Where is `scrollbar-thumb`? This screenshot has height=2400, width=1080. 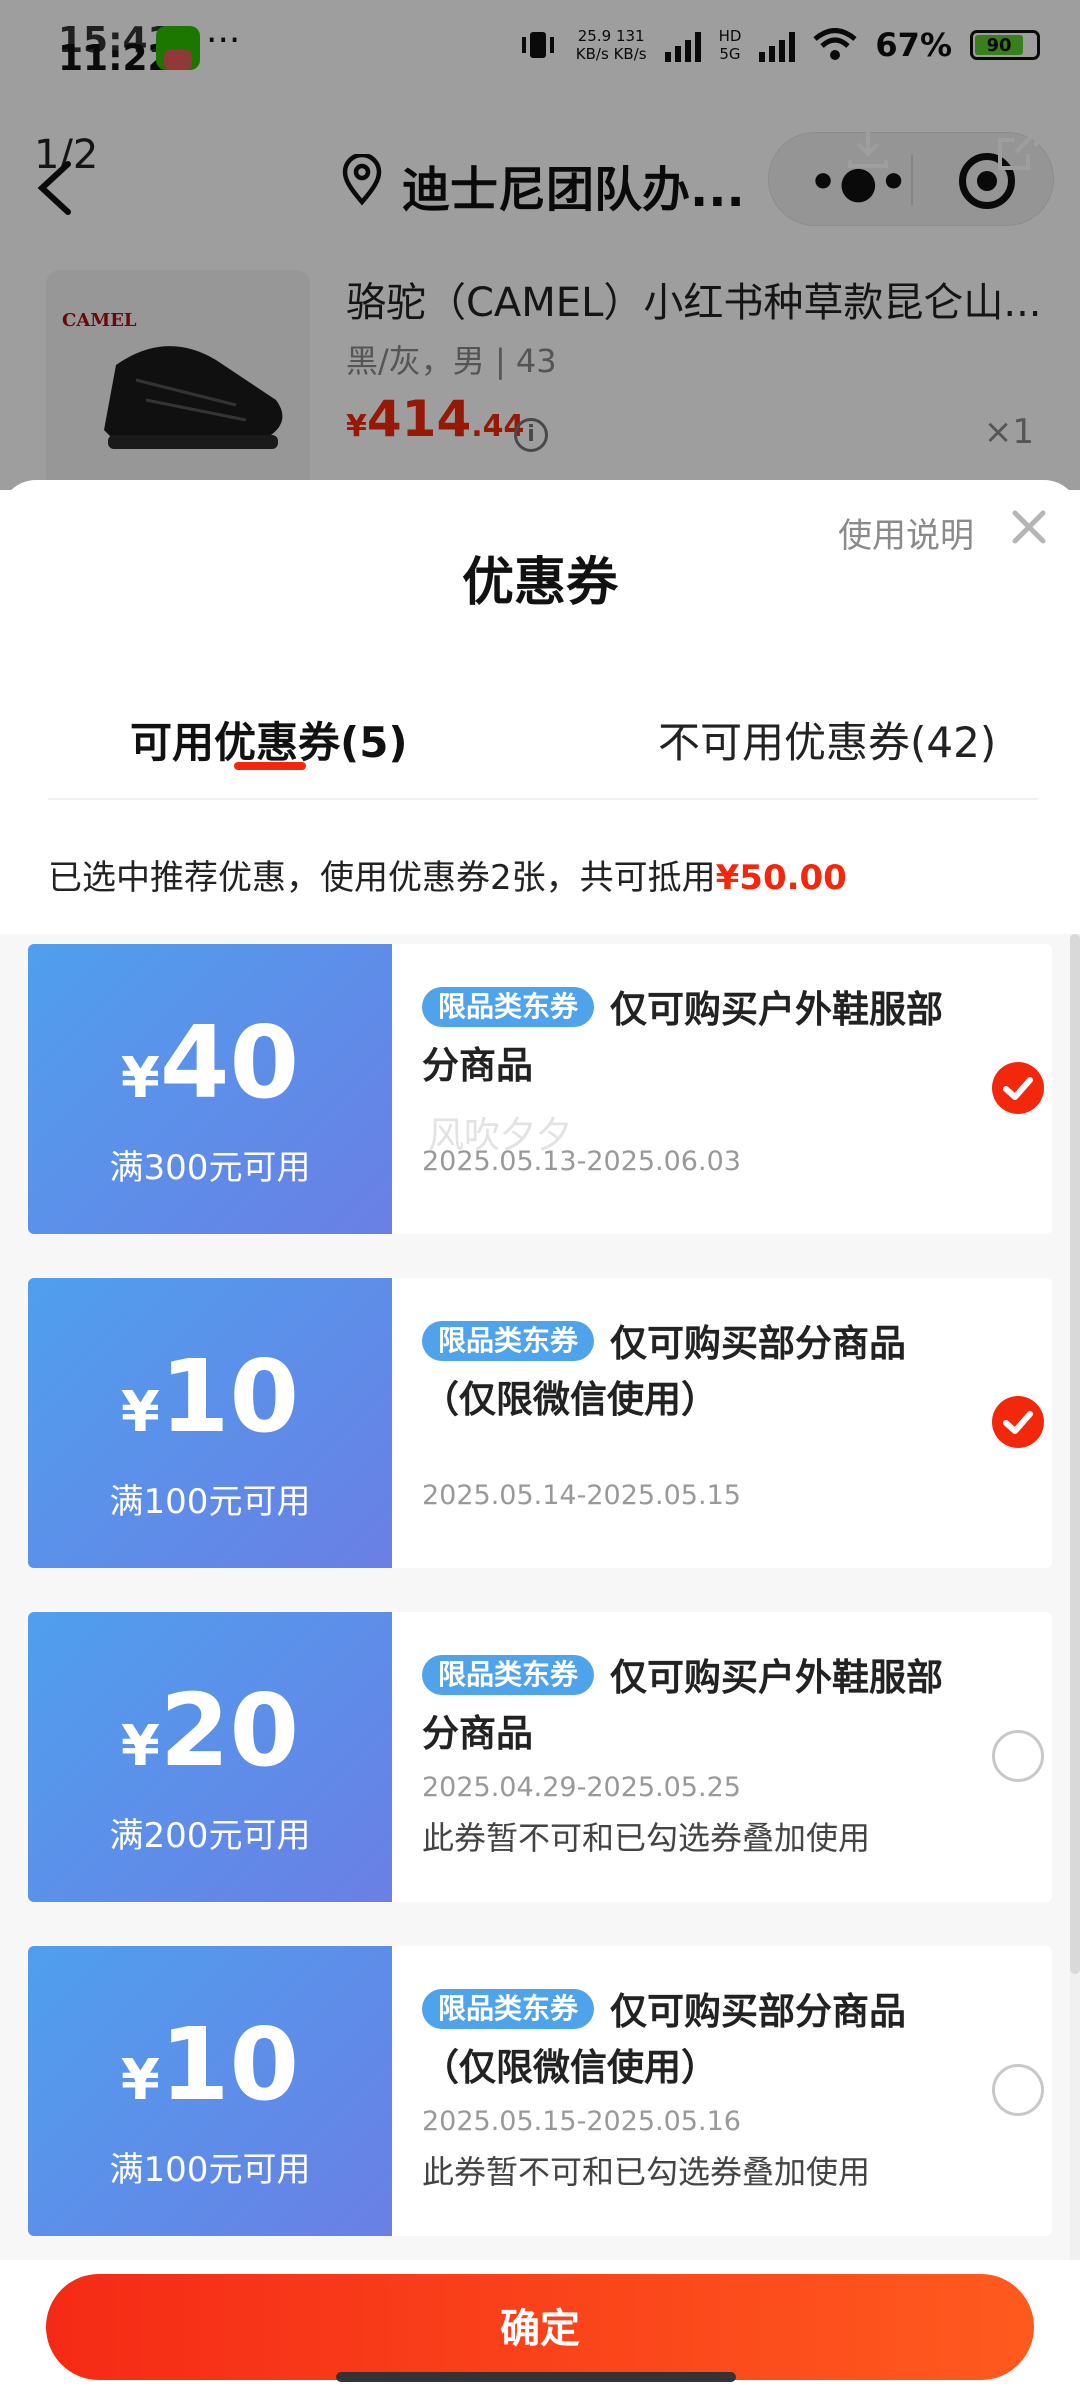
scrollbar-thumb is located at coordinates (1075, 1454).